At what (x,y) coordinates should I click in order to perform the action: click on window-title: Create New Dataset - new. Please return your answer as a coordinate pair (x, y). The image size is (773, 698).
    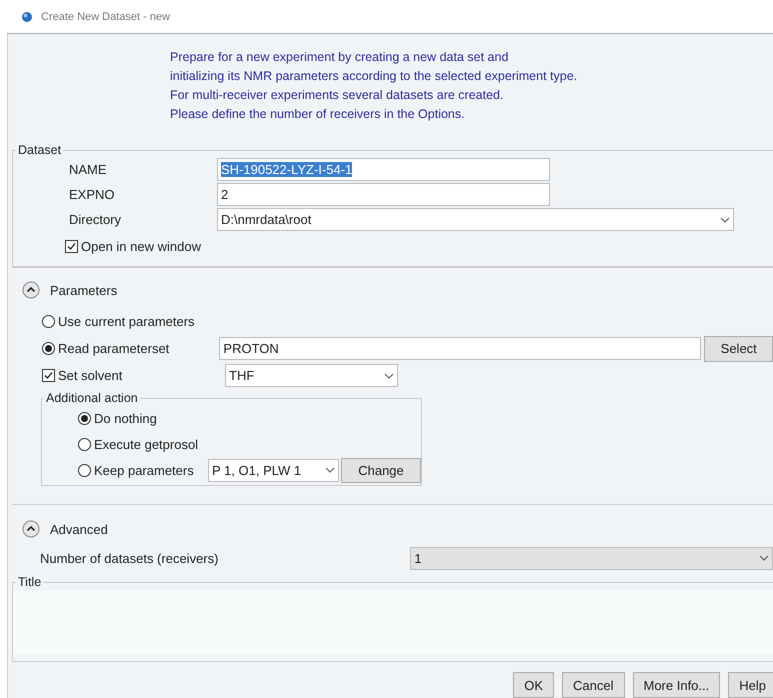
    Looking at the image, I should click on (105, 16).